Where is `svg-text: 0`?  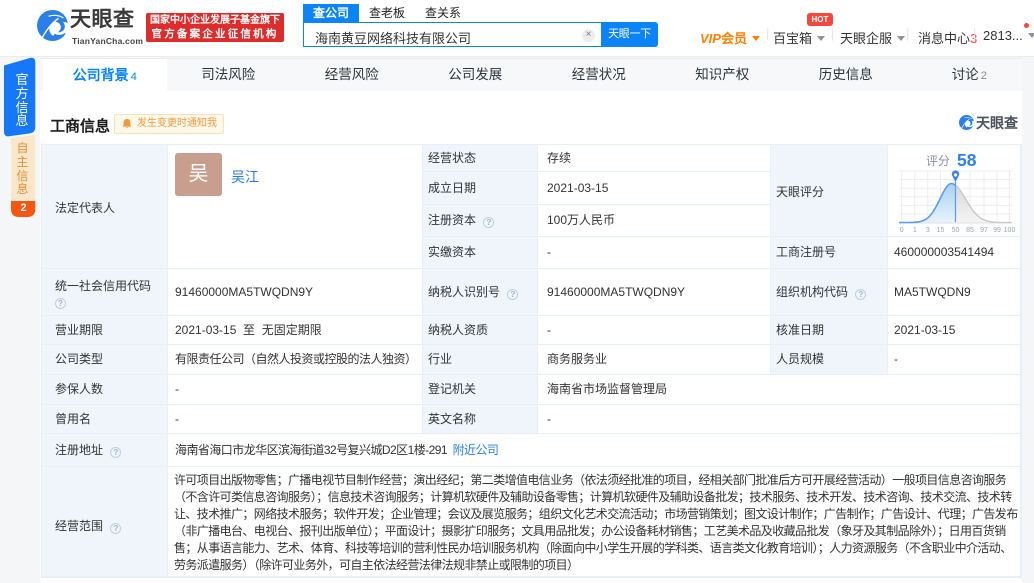 svg-text: 0 is located at coordinates (902, 230).